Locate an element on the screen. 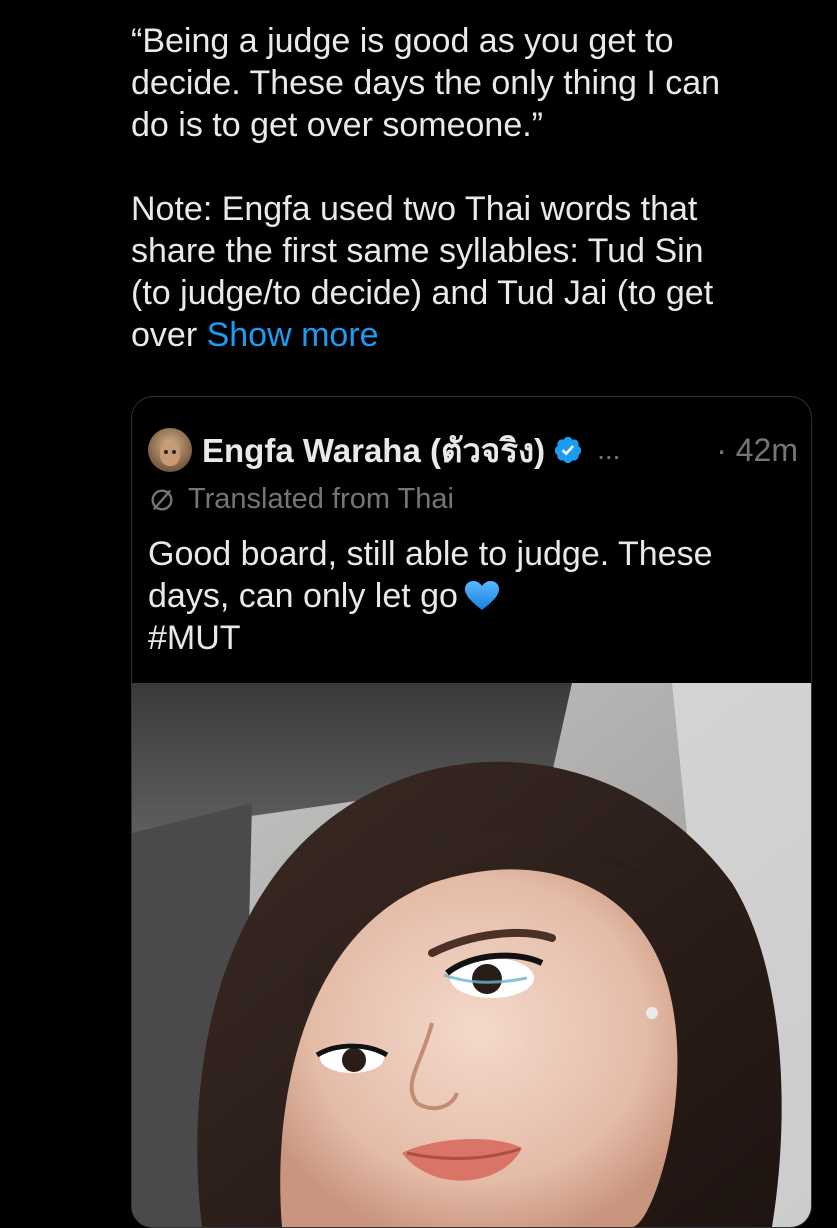  avatar is located at coordinates (170, 450).